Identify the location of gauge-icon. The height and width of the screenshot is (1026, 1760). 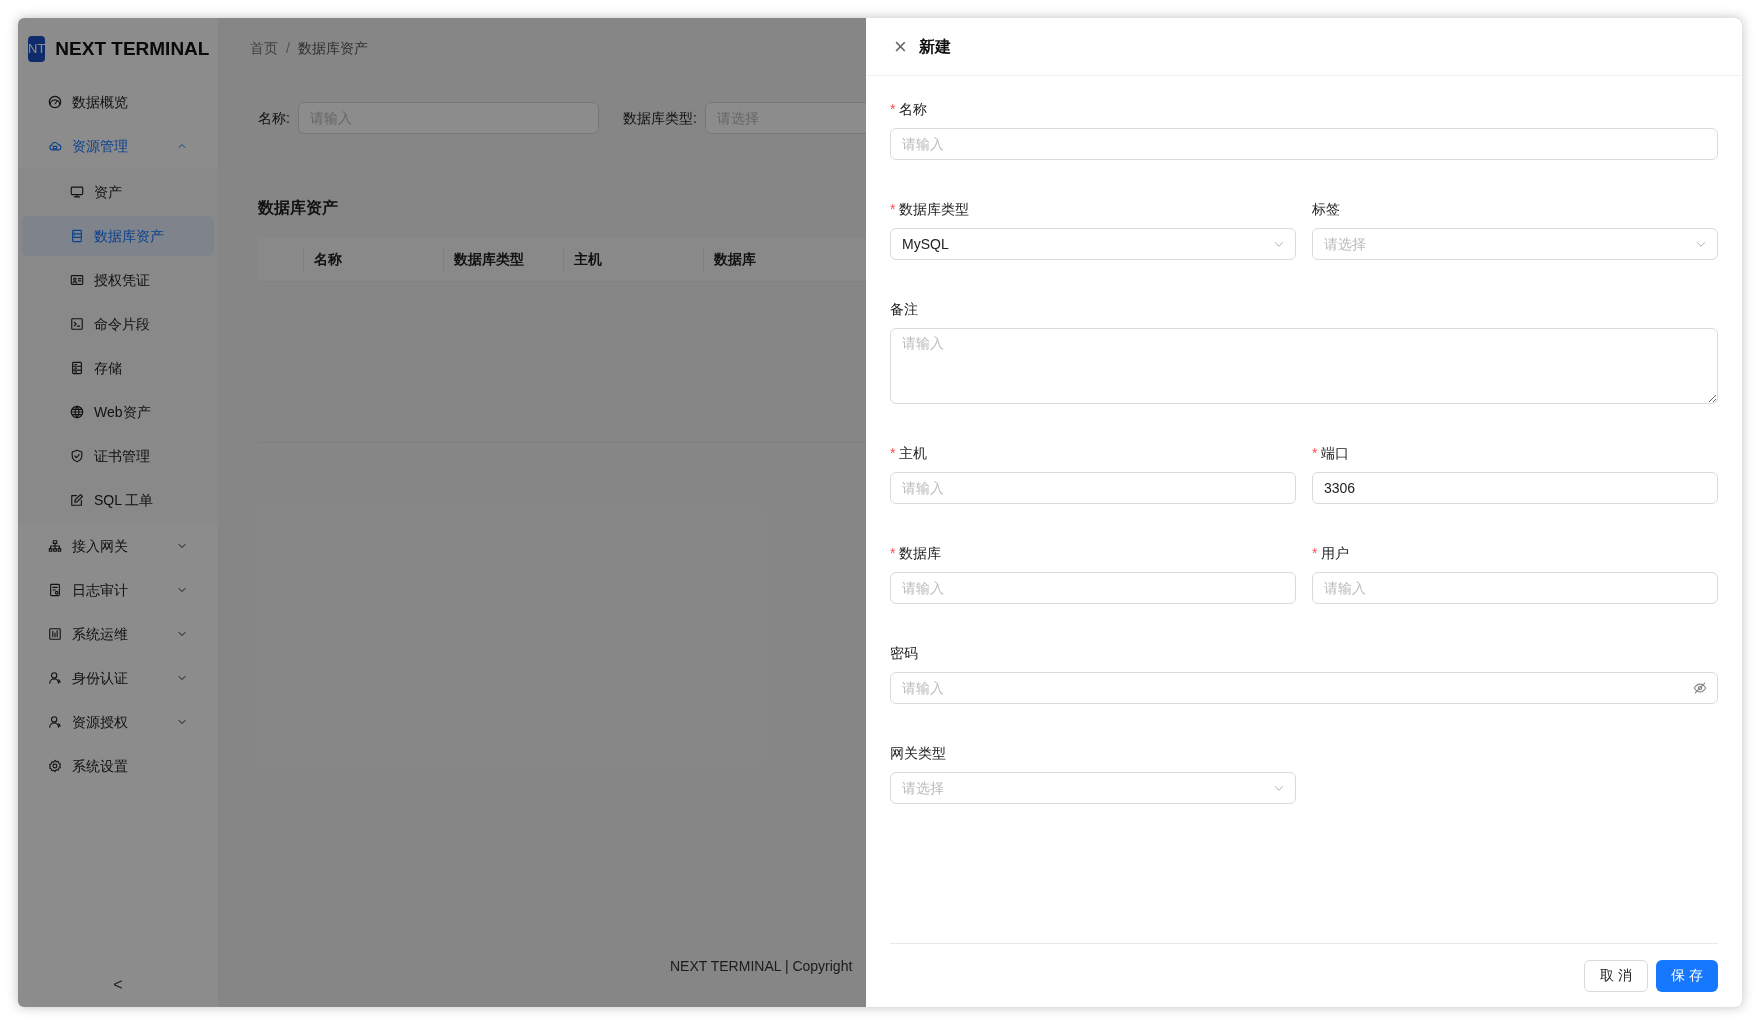
(55, 102).